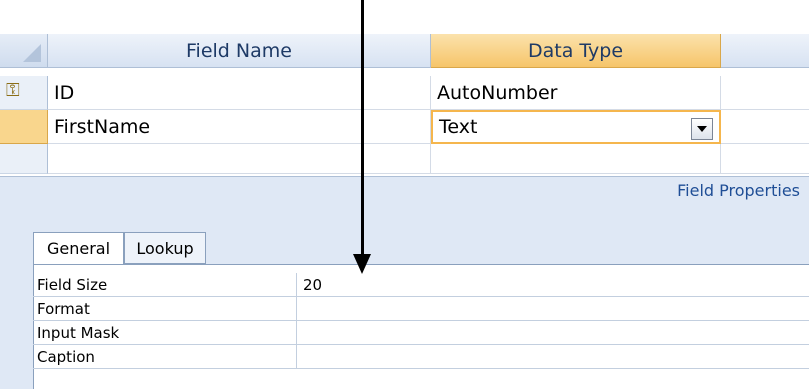 This screenshot has width=809, height=389. I want to click on tab-general: General, so click(78, 248).